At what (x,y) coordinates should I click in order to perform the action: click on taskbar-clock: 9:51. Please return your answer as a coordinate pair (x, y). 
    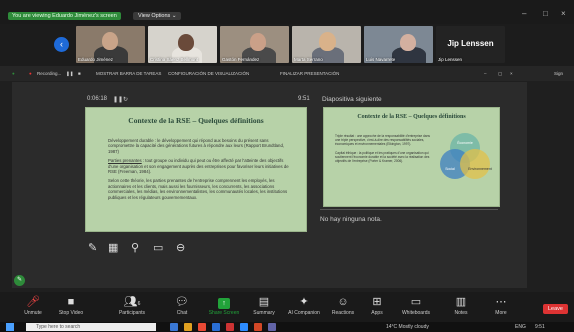
    Looking at the image, I should click on (540, 327).